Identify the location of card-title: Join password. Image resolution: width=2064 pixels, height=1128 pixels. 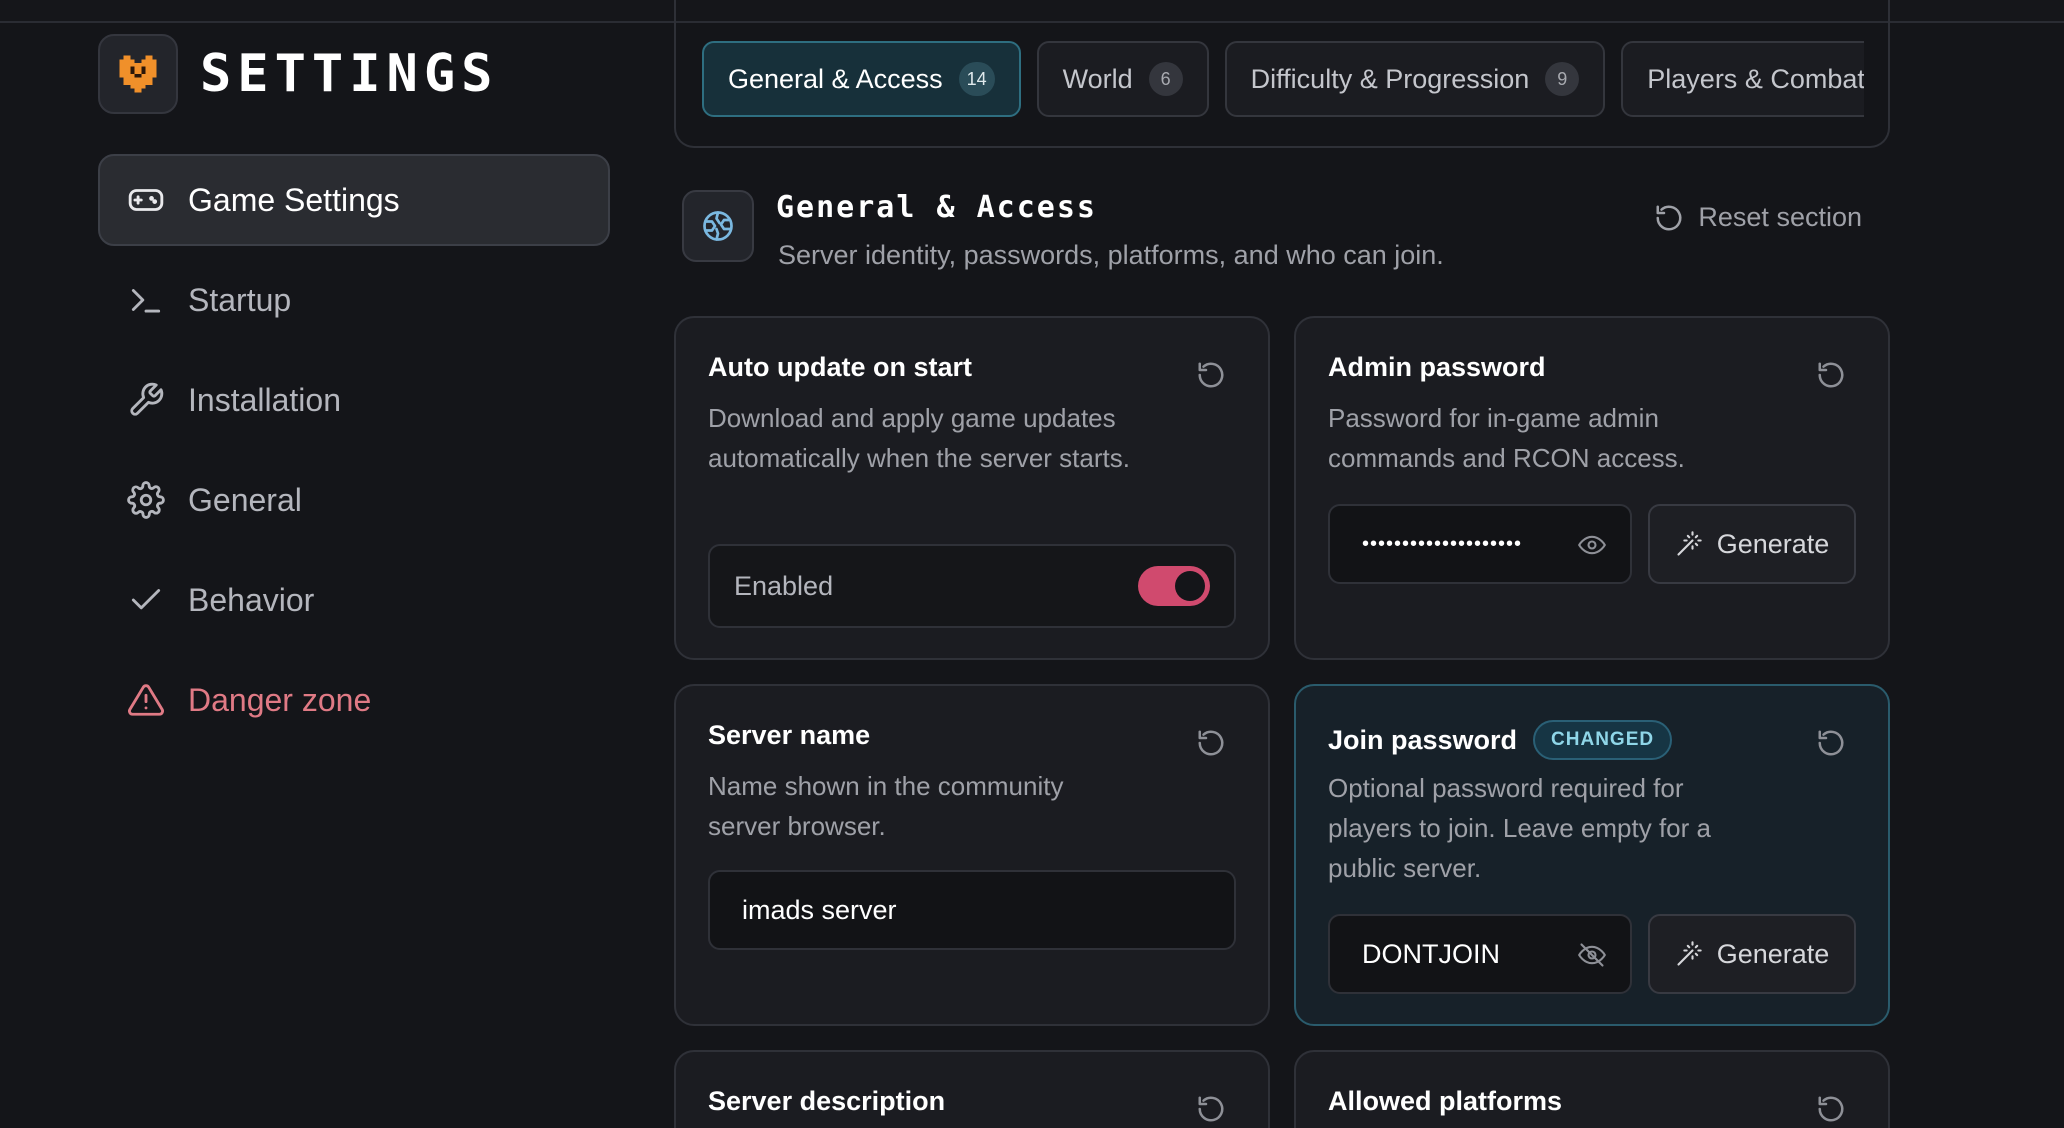
(1423, 739).